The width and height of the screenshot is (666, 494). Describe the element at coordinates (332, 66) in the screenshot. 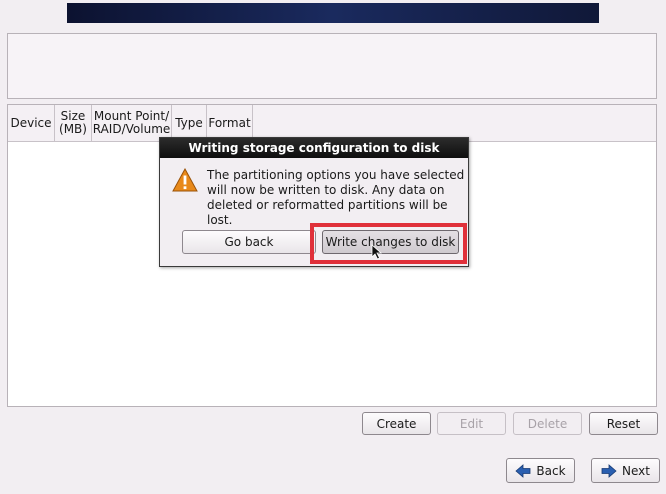

I see `storage-device-panel` at that location.